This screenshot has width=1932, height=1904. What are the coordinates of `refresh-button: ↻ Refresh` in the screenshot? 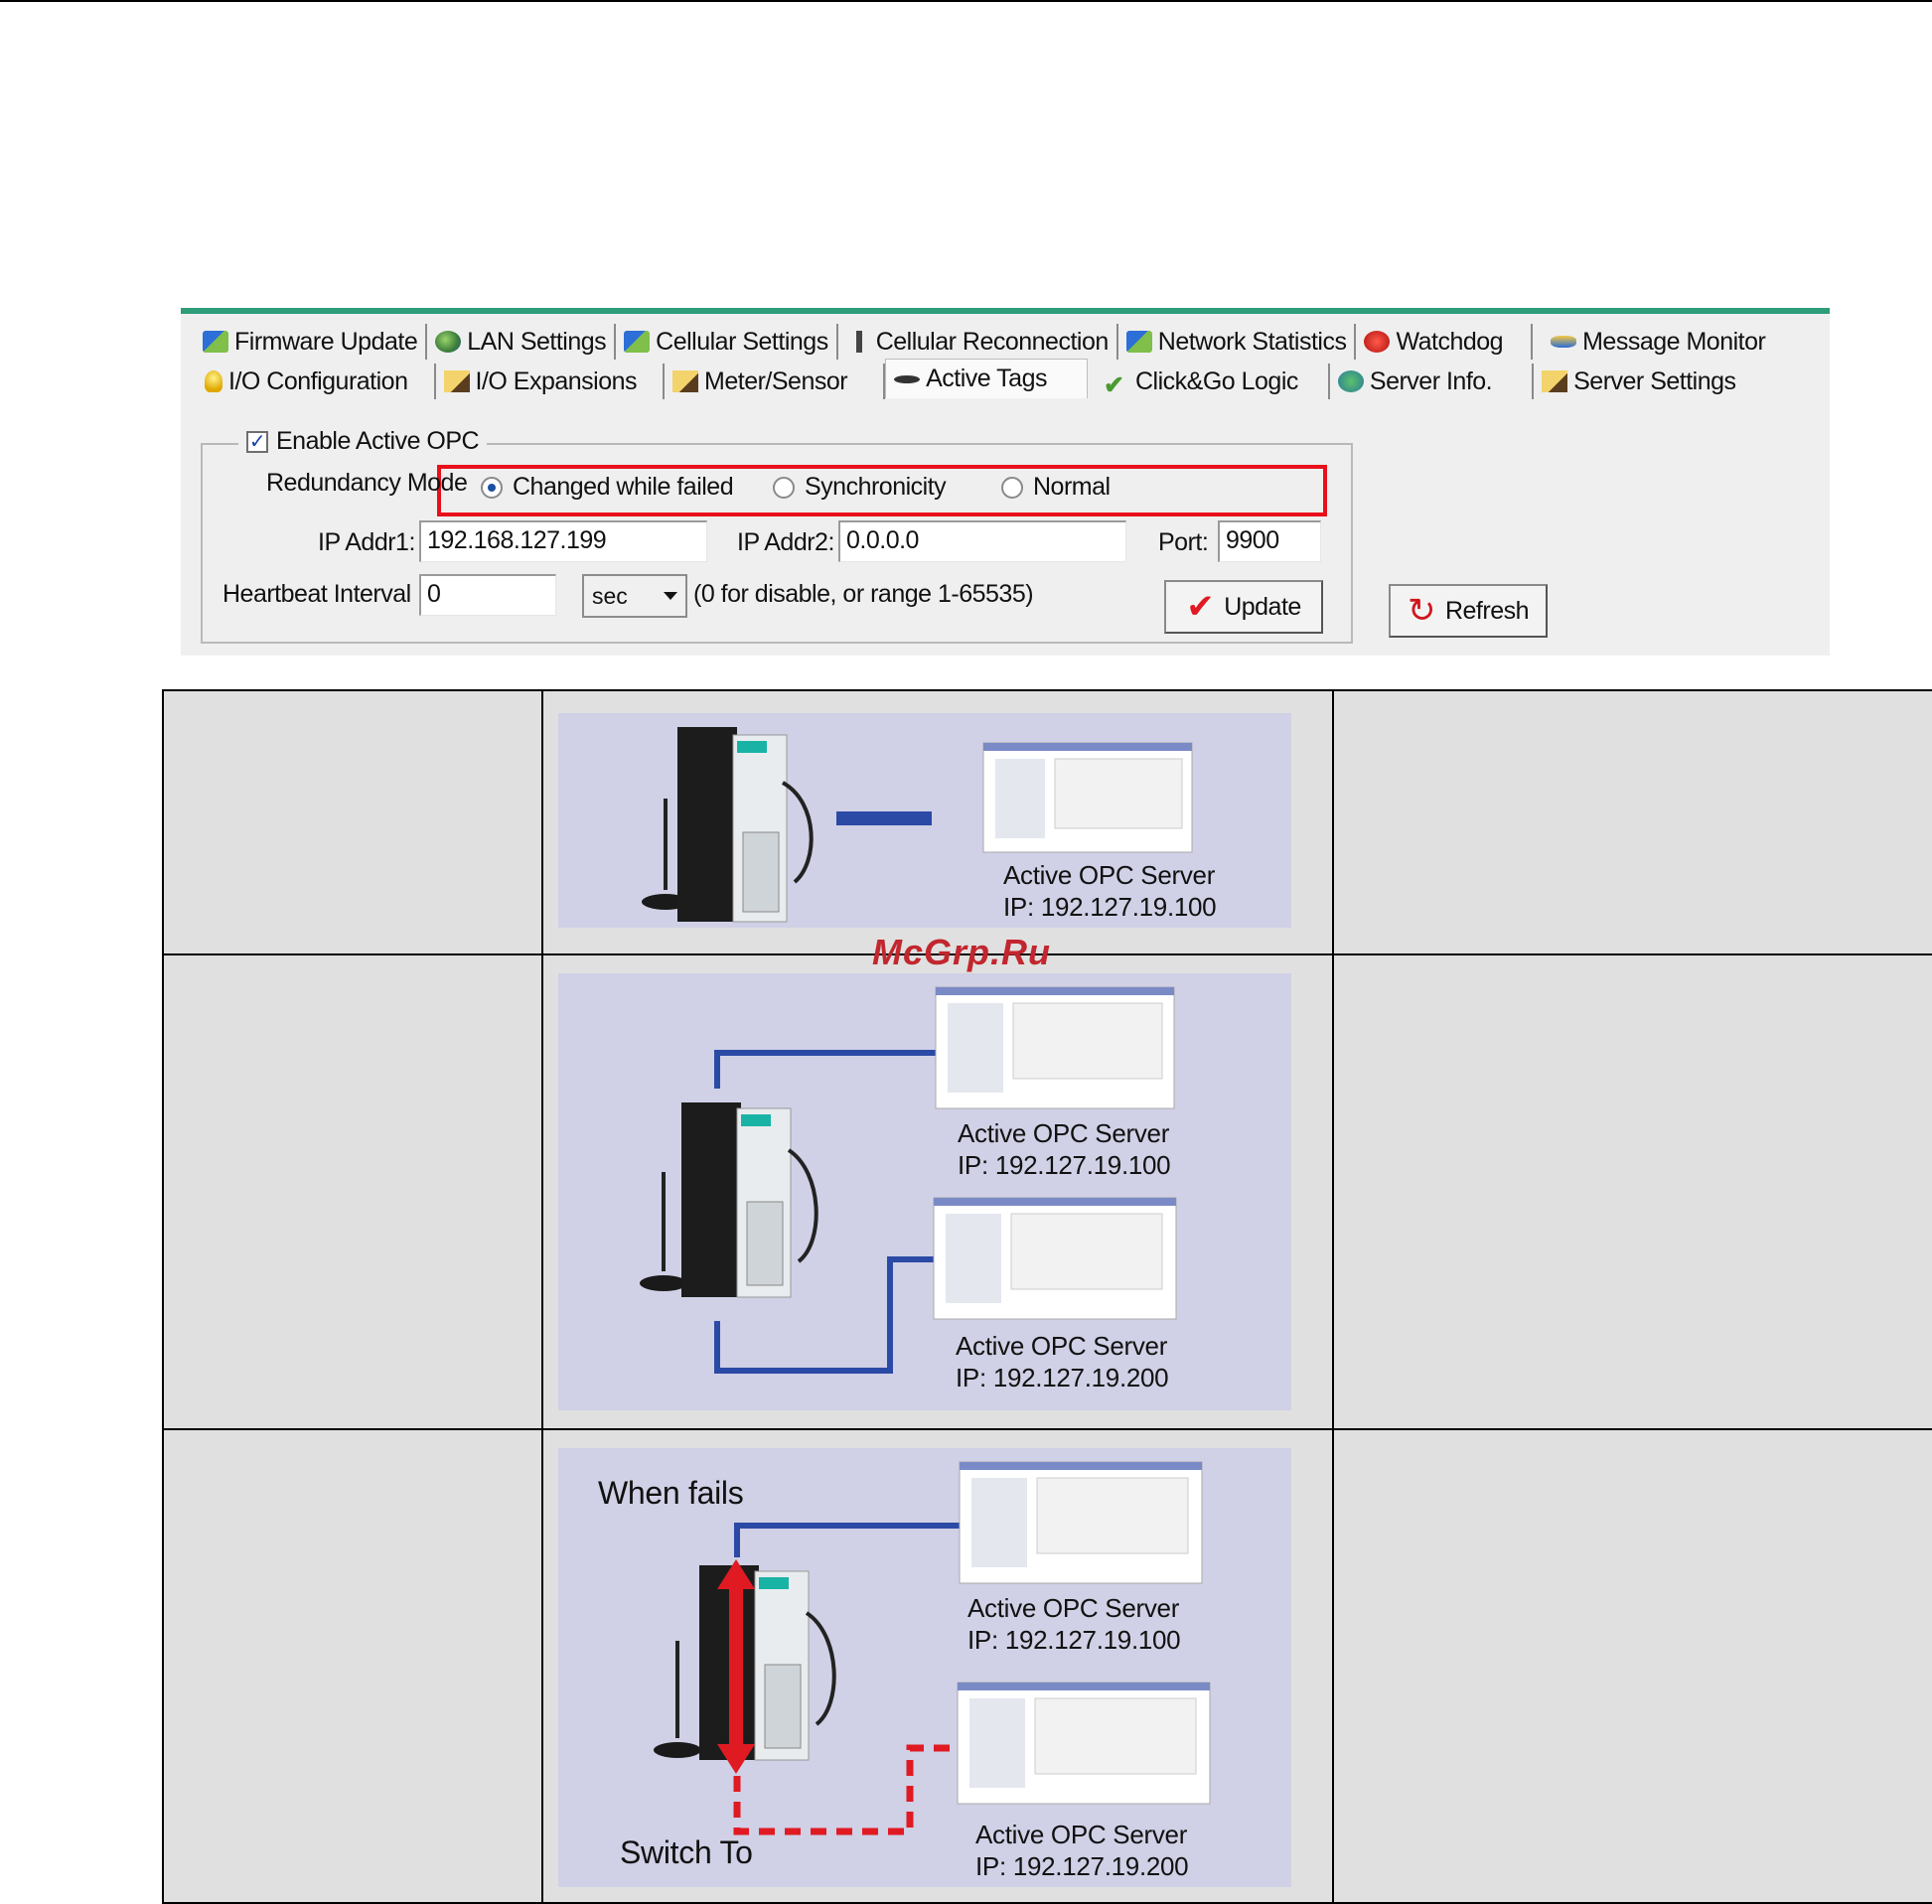 It's located at (1468, 611).